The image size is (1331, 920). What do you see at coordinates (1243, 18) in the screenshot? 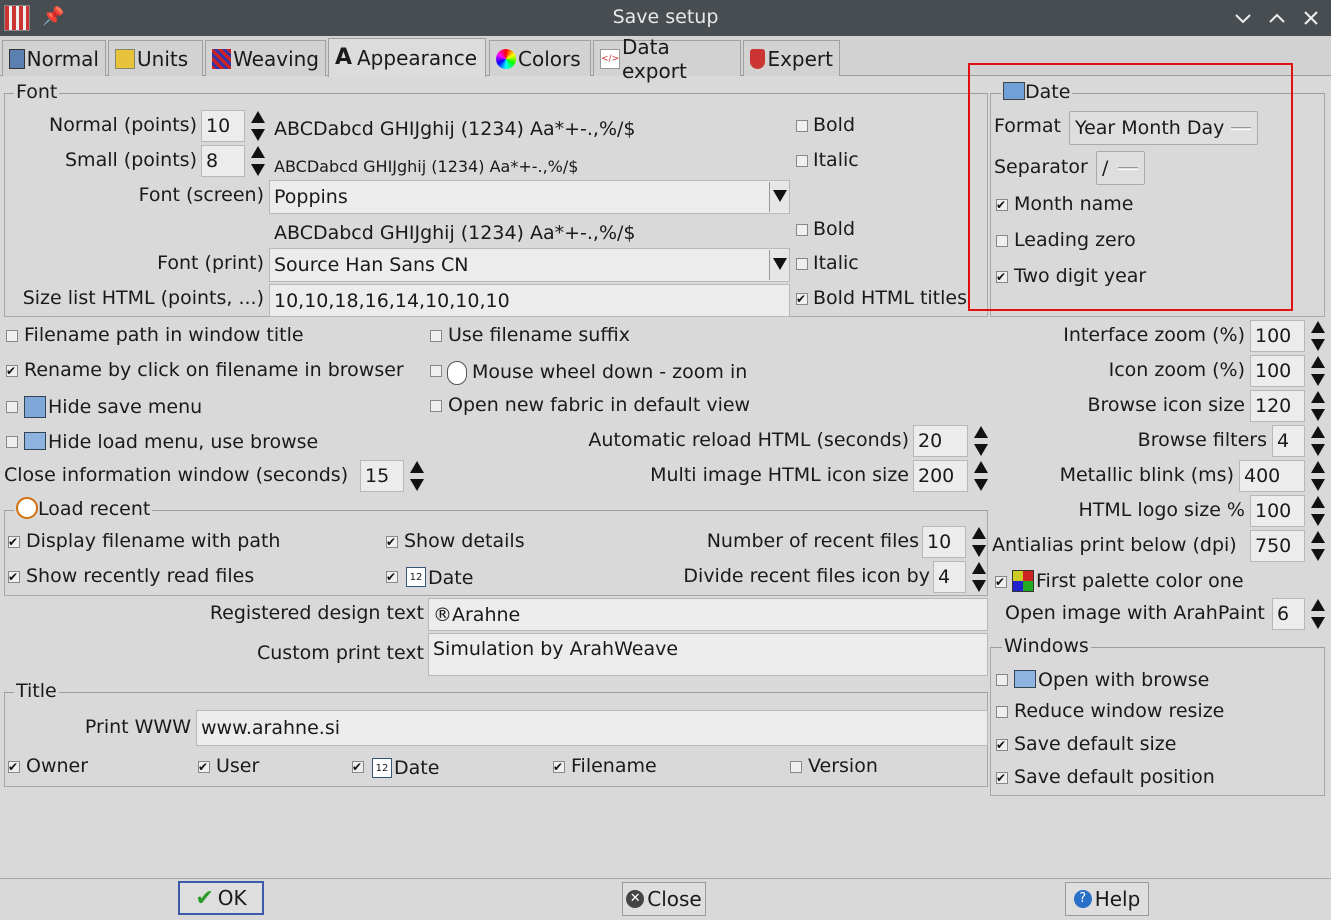
I see `minimize-icon` at bounding box center [1243, 18].